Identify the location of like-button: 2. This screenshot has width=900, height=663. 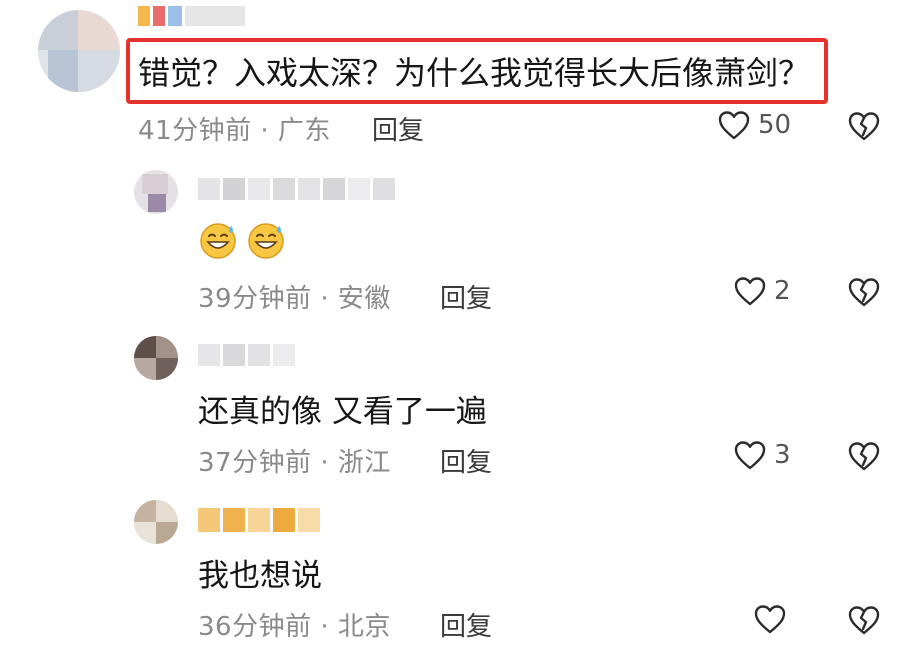
(762, 291).